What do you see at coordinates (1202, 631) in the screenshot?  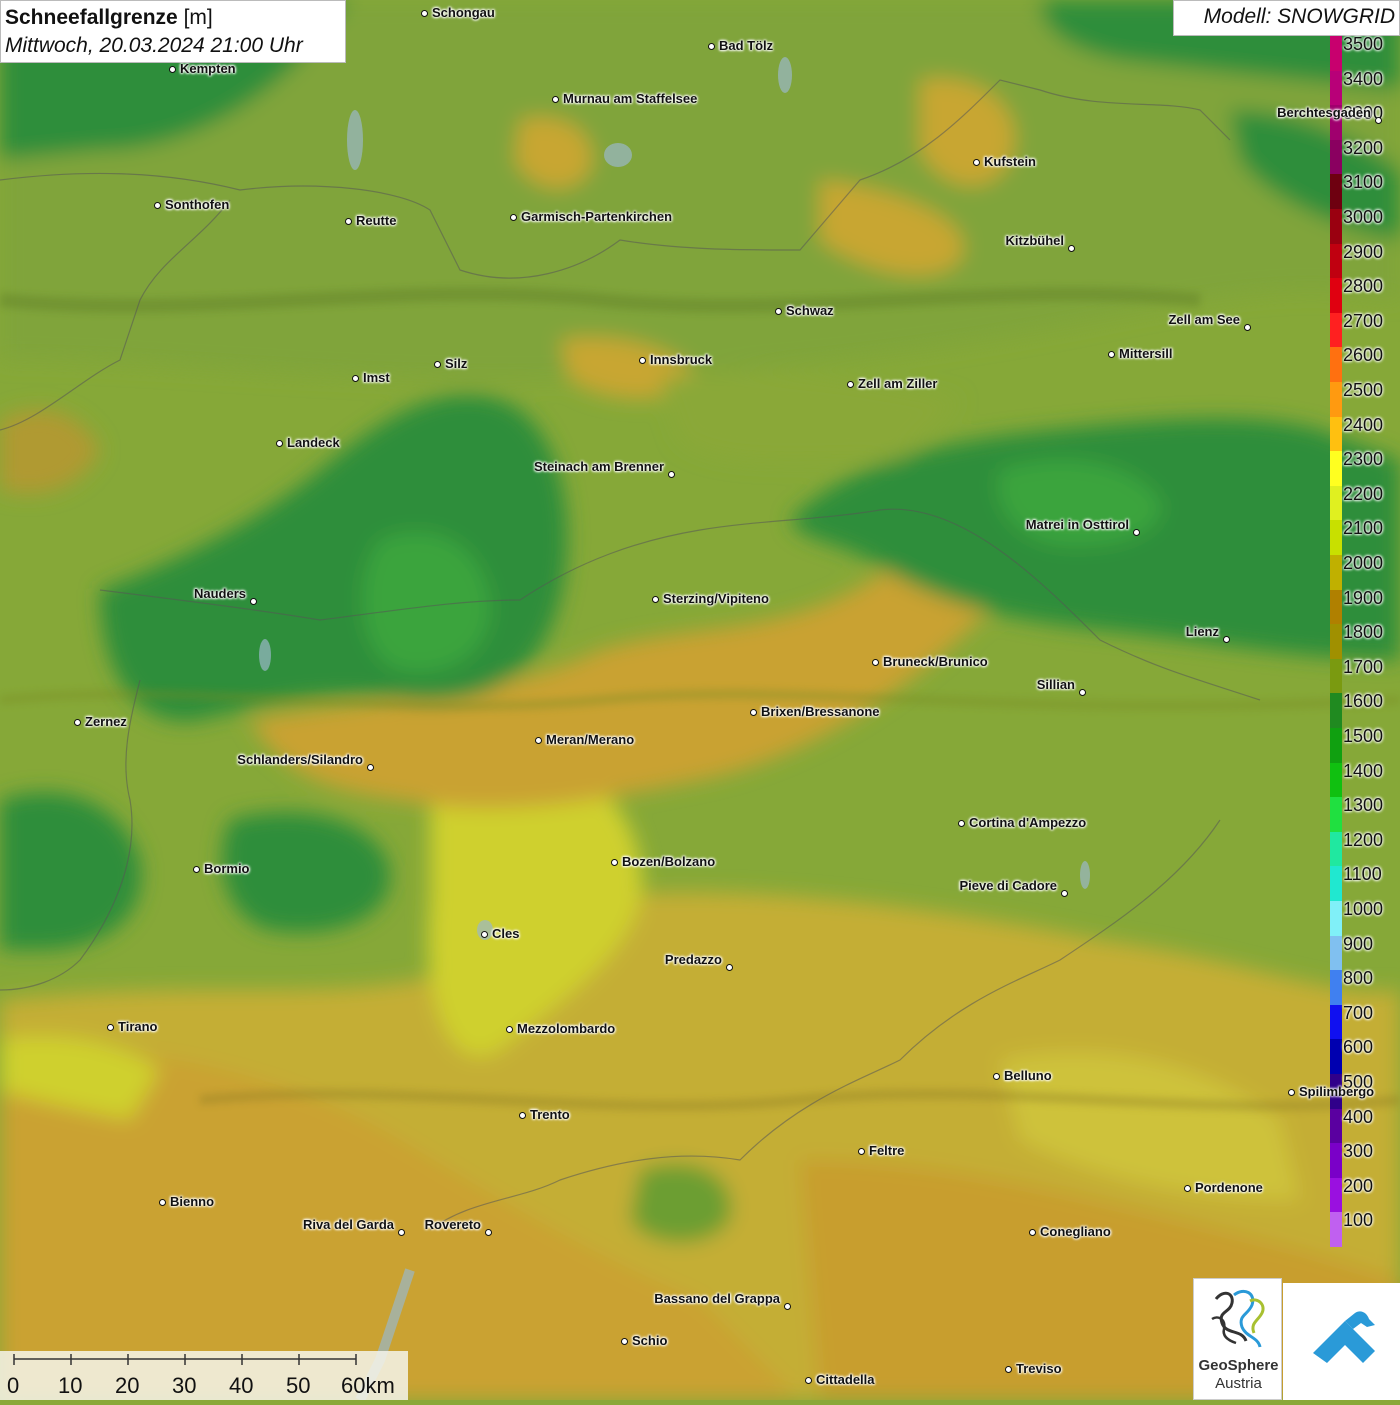 I see `city-label-lienz: Lienz` at bounding box center [1202, 631].